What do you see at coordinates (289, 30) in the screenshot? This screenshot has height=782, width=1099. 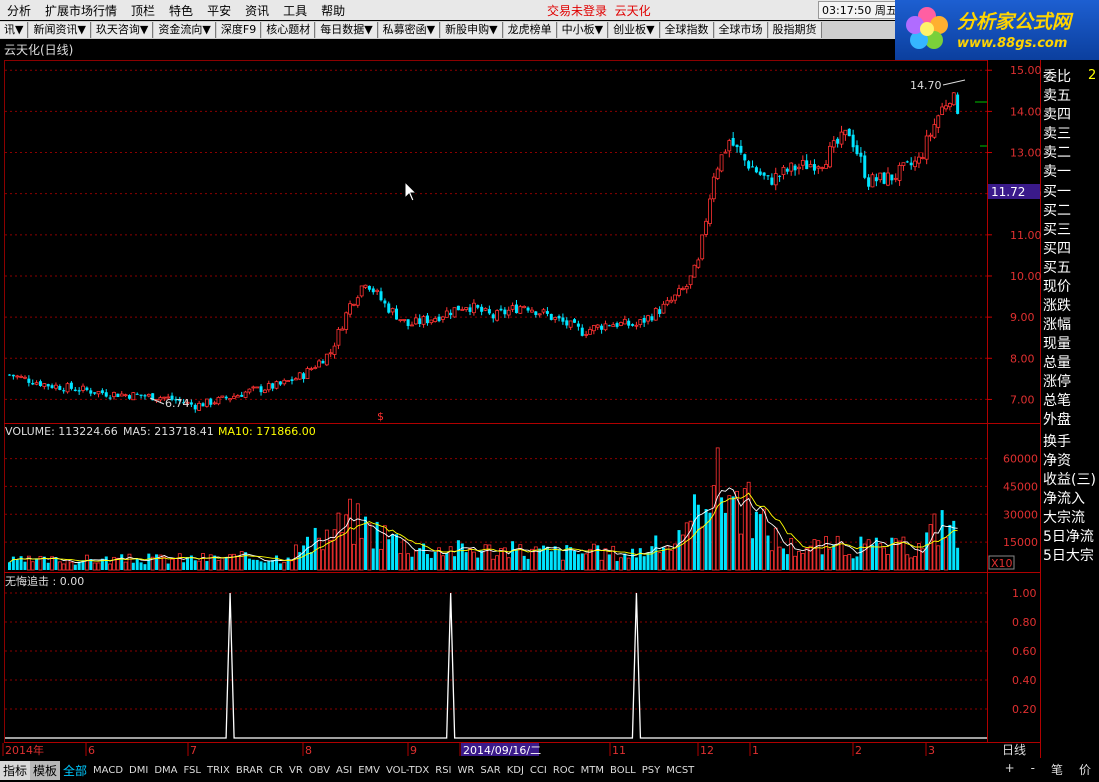 I see `toolbar-button-5: 核心题材` at bounding box center [289, 30].